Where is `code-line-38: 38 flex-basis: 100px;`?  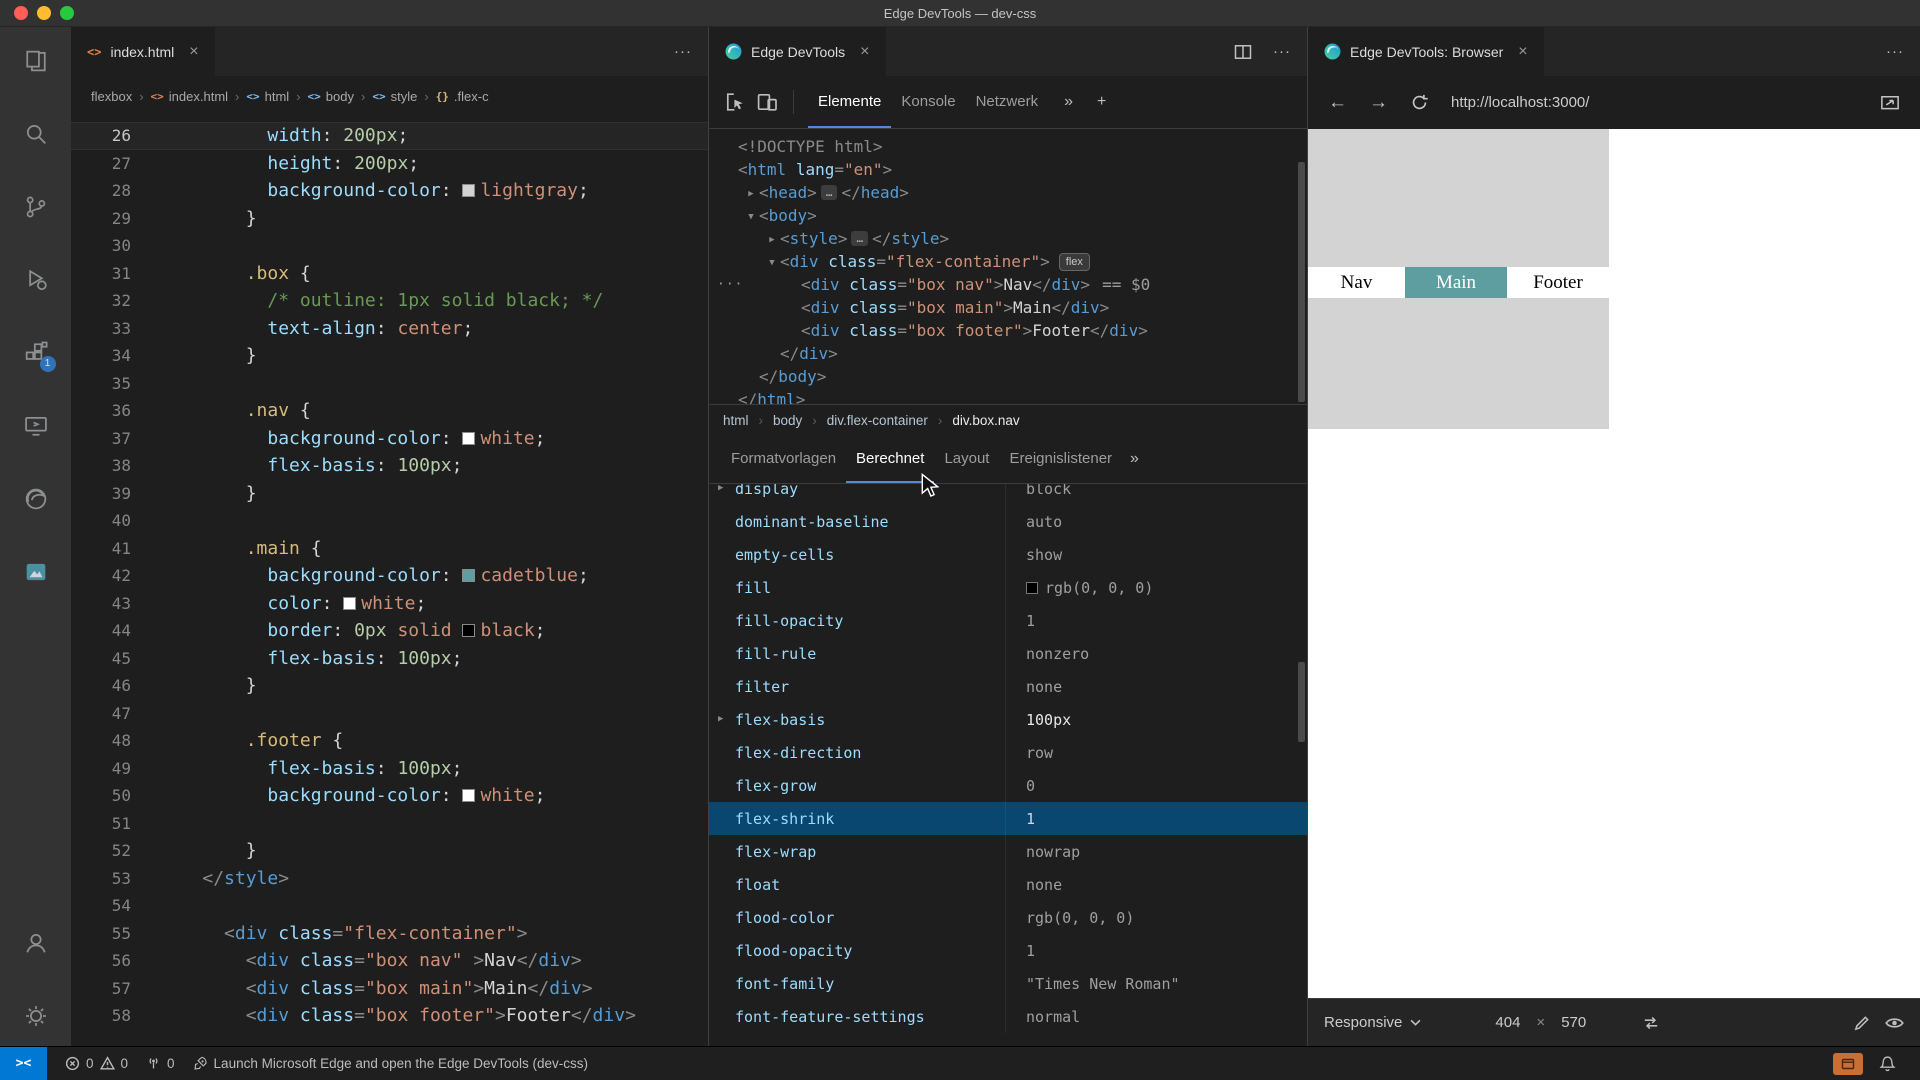 code-line-38: 38 flex-basis: 100px; is located at coordinates (389, 466).